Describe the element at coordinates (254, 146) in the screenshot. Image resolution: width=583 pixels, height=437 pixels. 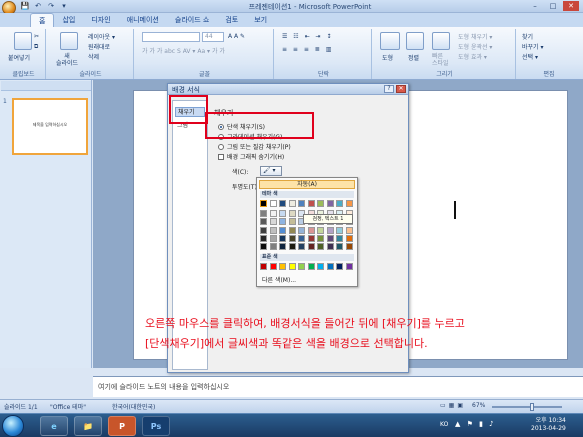
I see `picture-fill-option: 그림 또는 질감 채우기(P)` at that location.